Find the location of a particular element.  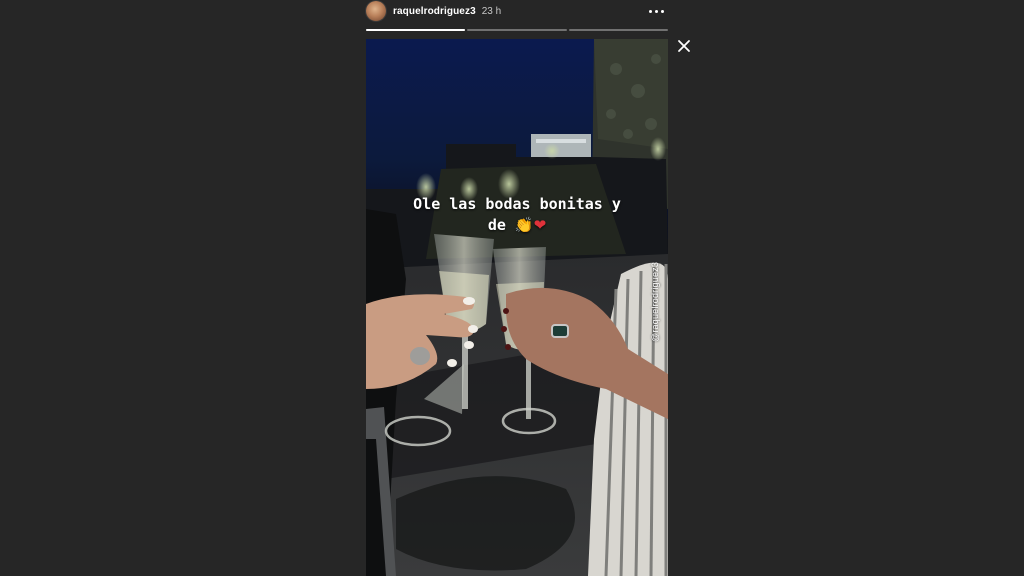

story-progress-bar is located at coordinates (517, 30).